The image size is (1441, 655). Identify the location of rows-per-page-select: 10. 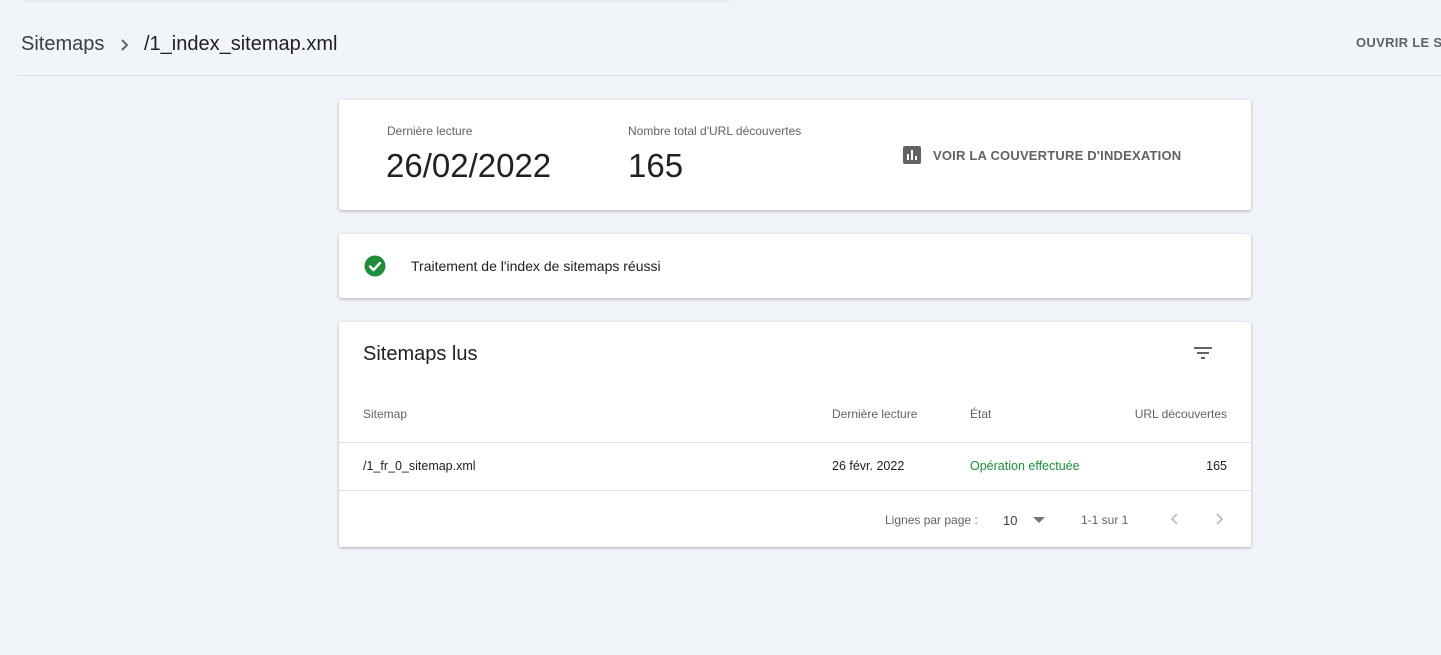
(1024, 520).